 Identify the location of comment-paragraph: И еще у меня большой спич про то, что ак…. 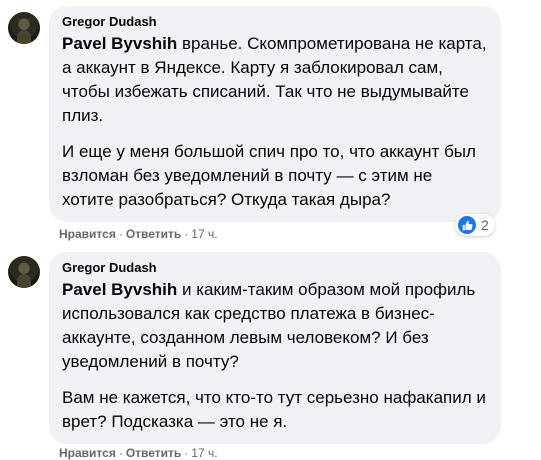
(269, 175).